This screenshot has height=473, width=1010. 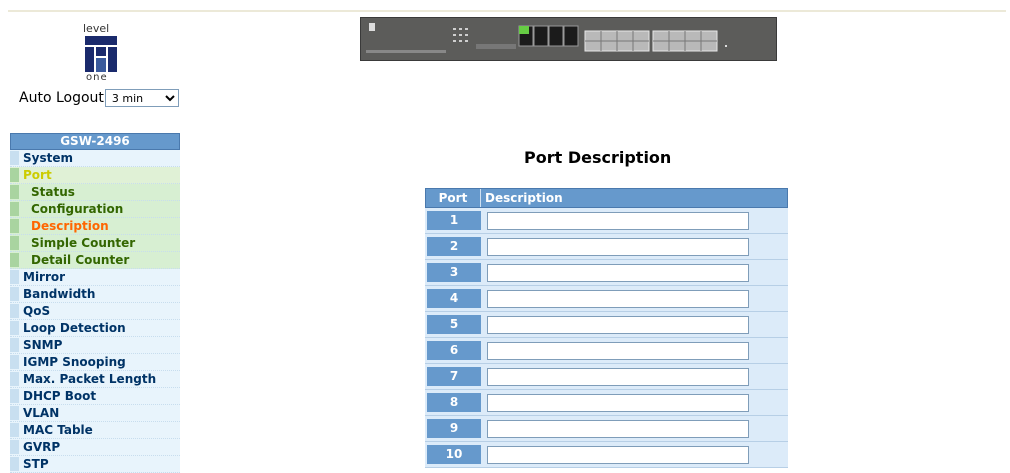 I want to click on table-row: 7, so click(x=606, y=377).